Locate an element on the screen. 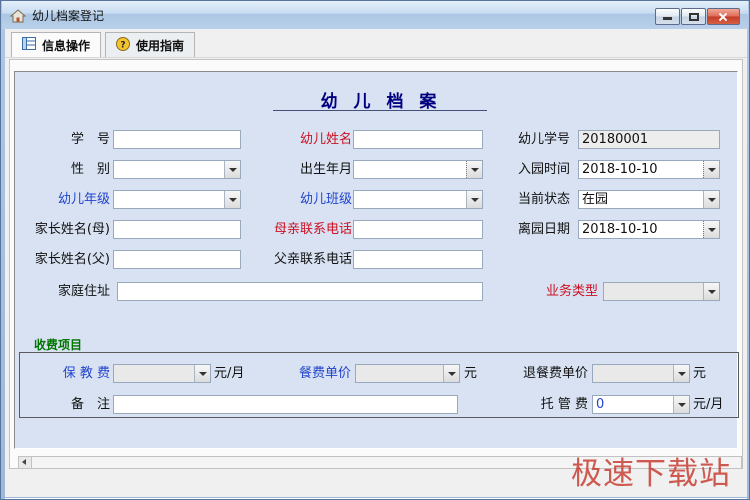 The height and width of the screenshot is (500, 750). tab-info-operation: 信息操作 is located at coordinates (56, 44).